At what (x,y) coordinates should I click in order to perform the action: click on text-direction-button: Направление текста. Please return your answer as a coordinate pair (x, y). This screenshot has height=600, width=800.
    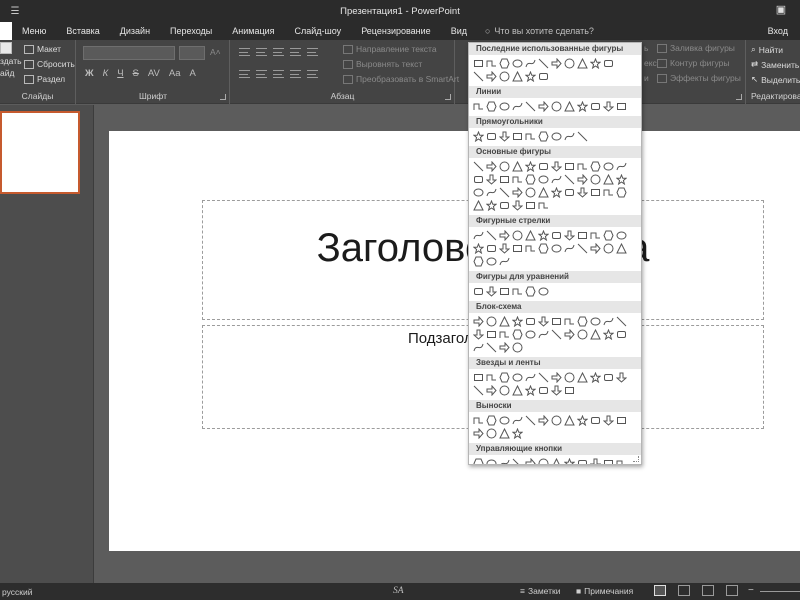
    Looking at the image, I should click on (390, 49).